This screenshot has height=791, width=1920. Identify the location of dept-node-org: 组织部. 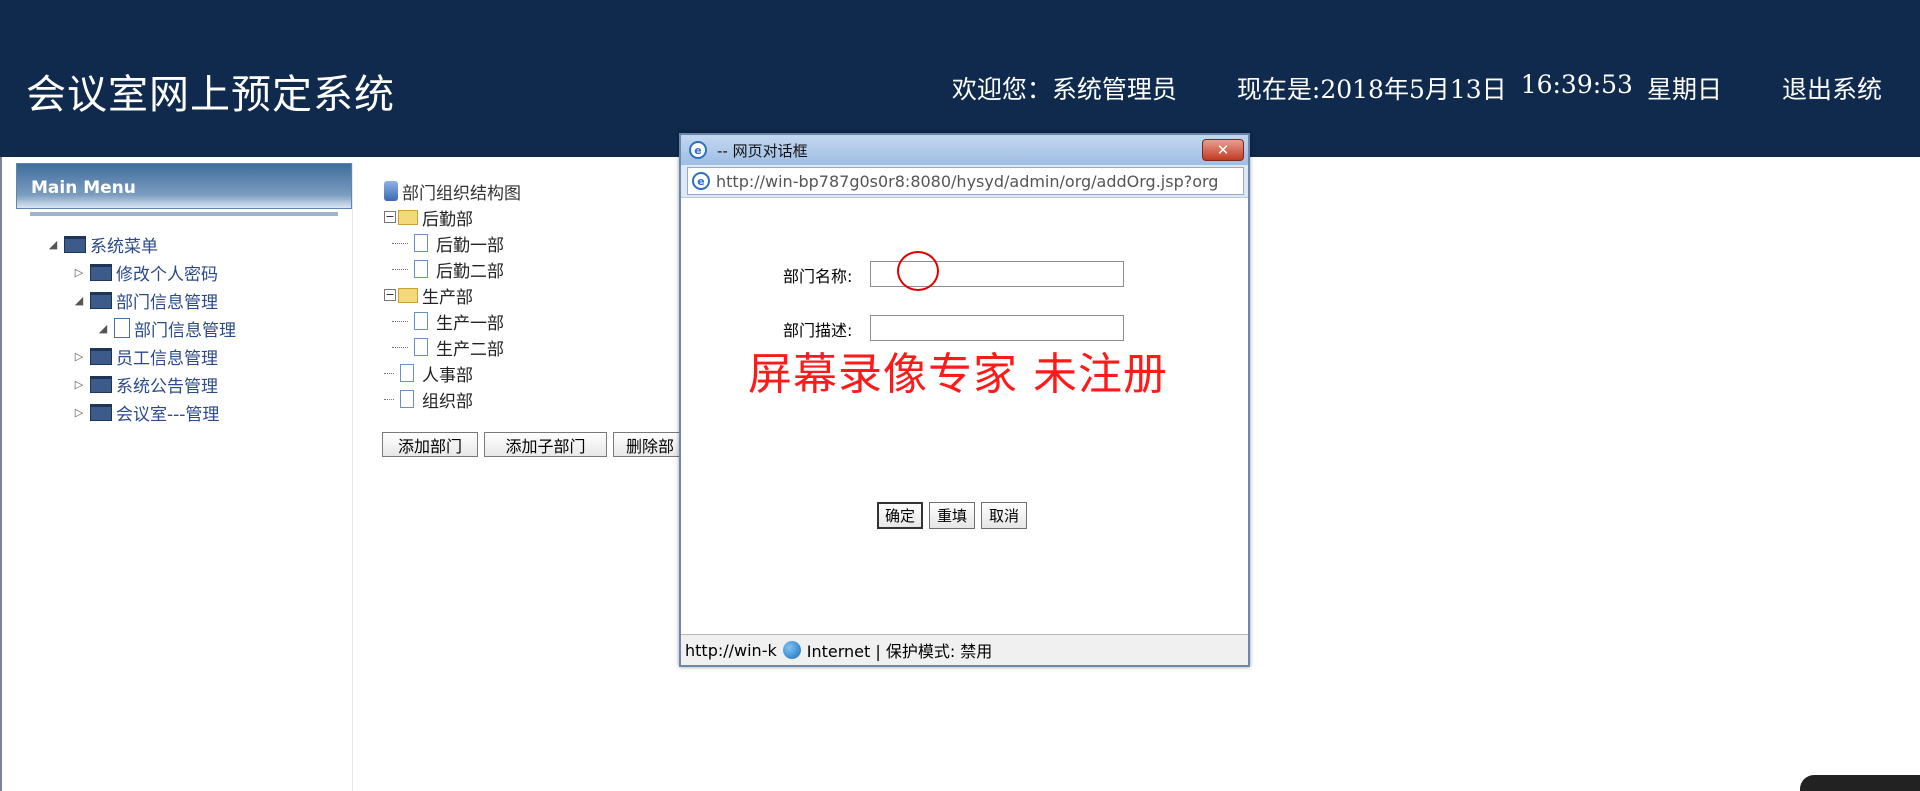
(452, 399).